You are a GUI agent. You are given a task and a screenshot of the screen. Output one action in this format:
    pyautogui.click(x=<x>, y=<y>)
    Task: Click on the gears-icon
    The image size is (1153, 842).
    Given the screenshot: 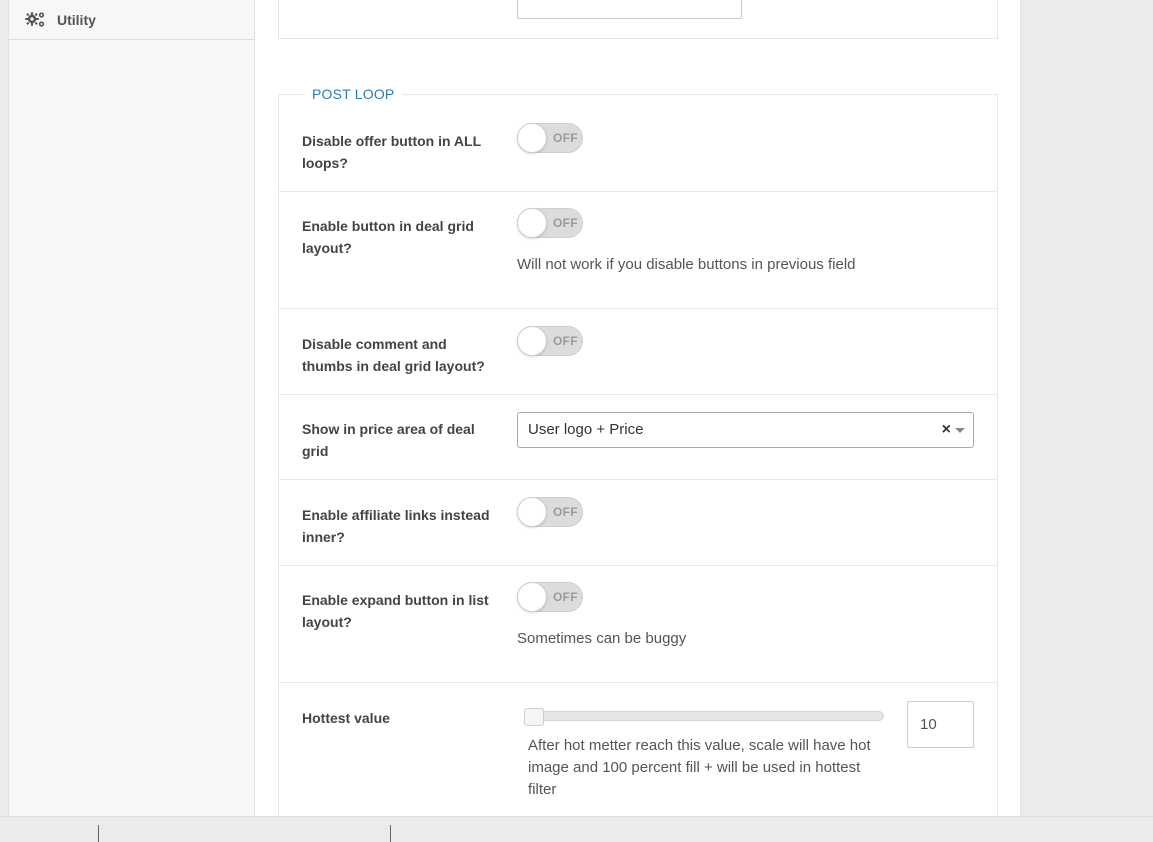 What is the action you would take?
    pyautogui.click(x=36, y=20)
    